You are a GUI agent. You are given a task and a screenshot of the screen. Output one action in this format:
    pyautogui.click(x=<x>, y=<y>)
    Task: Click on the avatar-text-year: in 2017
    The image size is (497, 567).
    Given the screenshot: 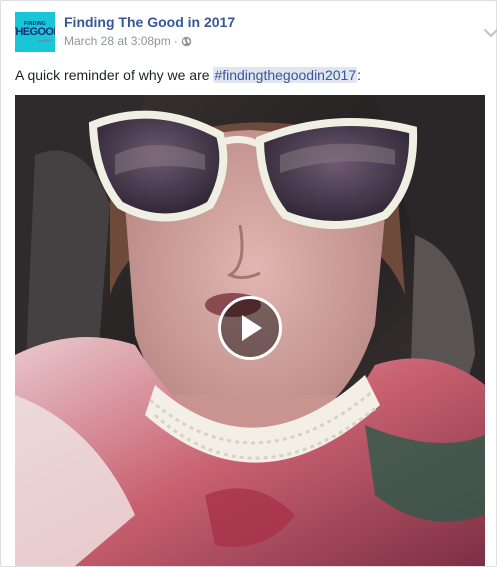 What is the action you would take?
    pyautogui.click(x=45, y=40)
    